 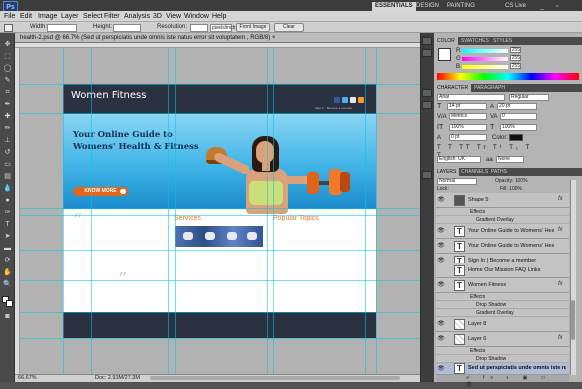 I want to click on zoom-tool-icon: 🔍, so click(x=7, y=284).